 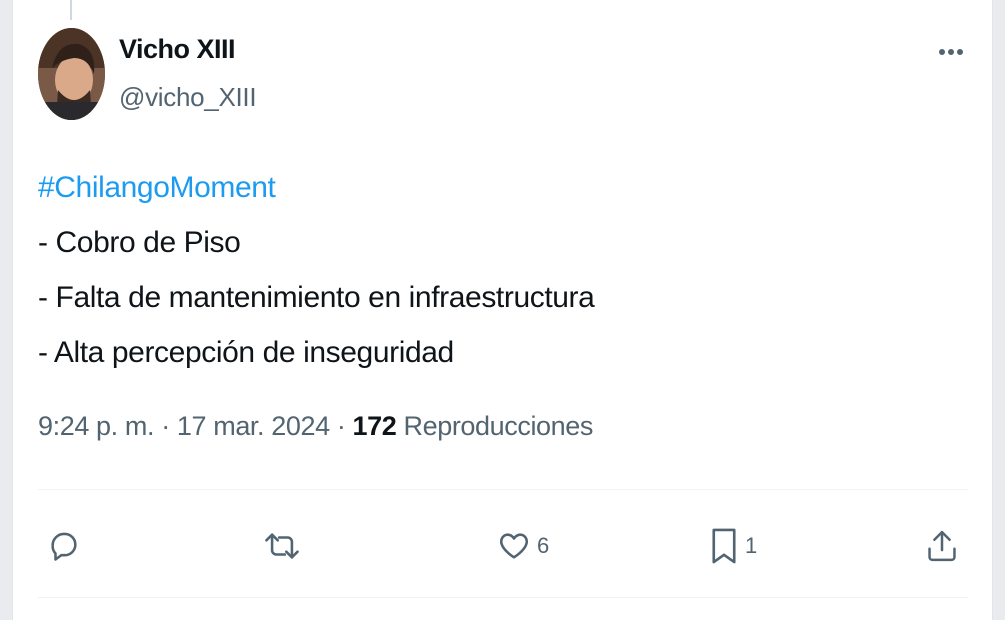 I want to click on reply-button, so click(x=64, y=546).